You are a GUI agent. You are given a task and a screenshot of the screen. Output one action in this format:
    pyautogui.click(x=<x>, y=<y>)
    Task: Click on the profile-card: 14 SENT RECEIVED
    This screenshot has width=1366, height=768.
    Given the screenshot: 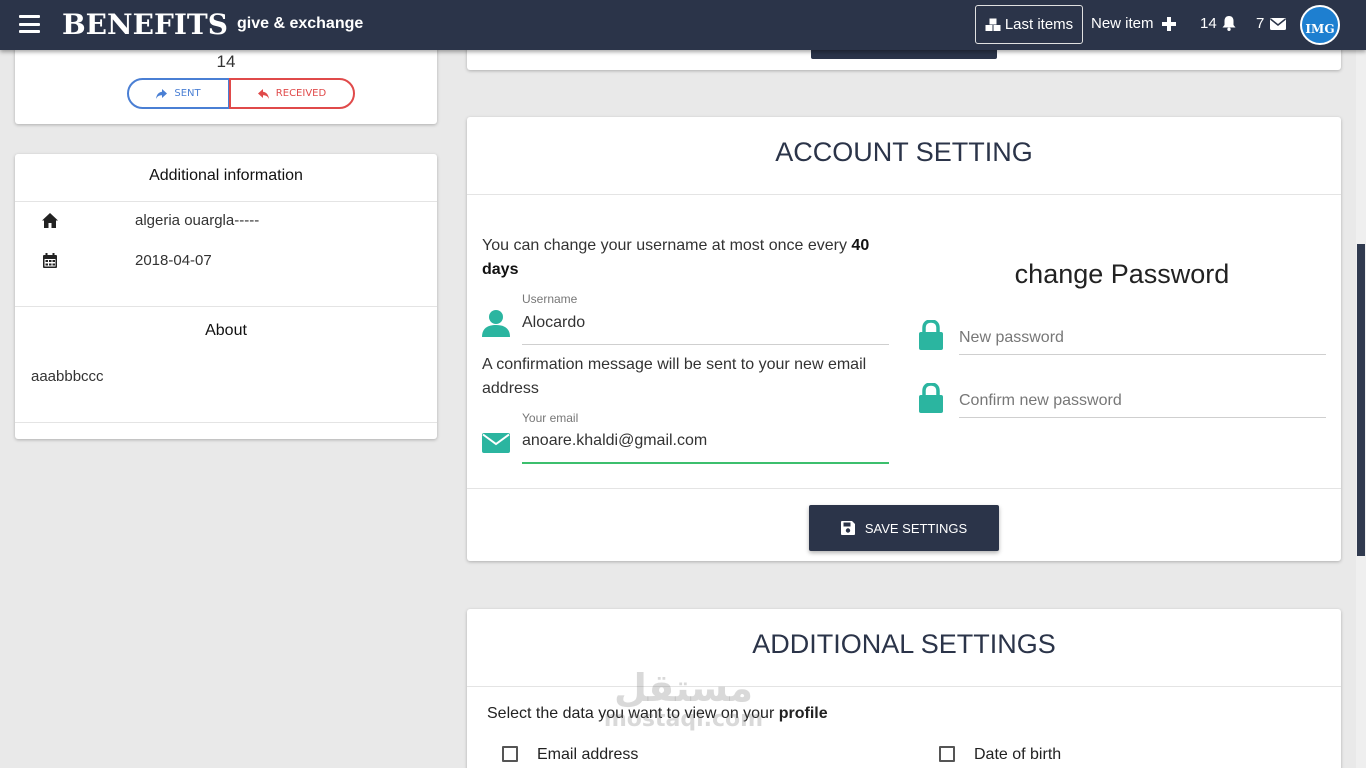 What is the action you would take?
    pyautogui.click(x=226, y=84)
    